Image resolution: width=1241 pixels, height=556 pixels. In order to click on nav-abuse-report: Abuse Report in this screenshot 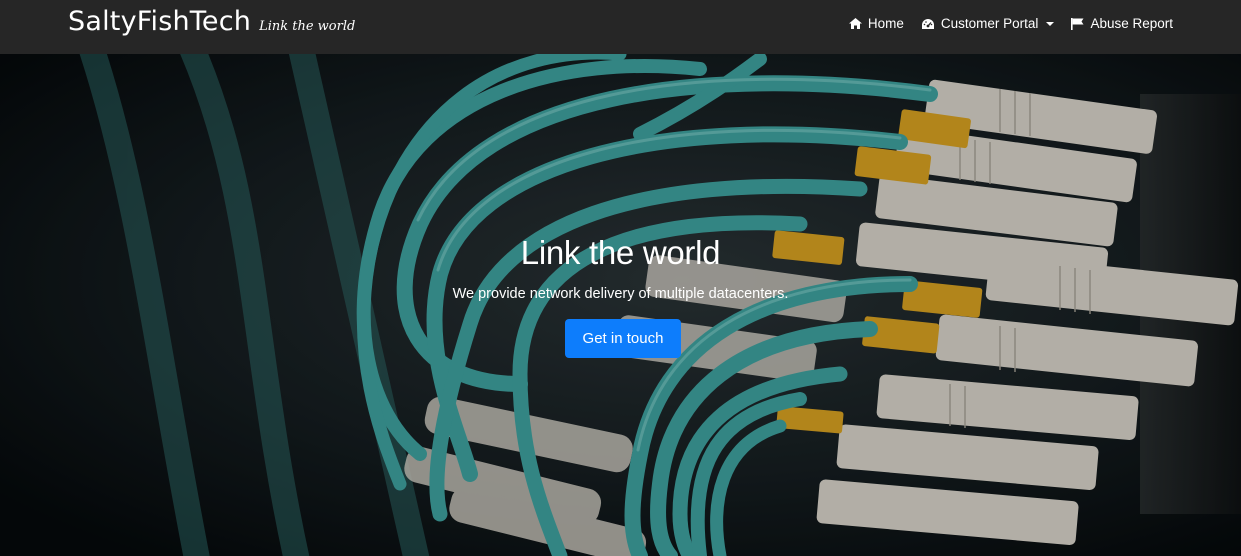, I will do `click(1122, 23)`.